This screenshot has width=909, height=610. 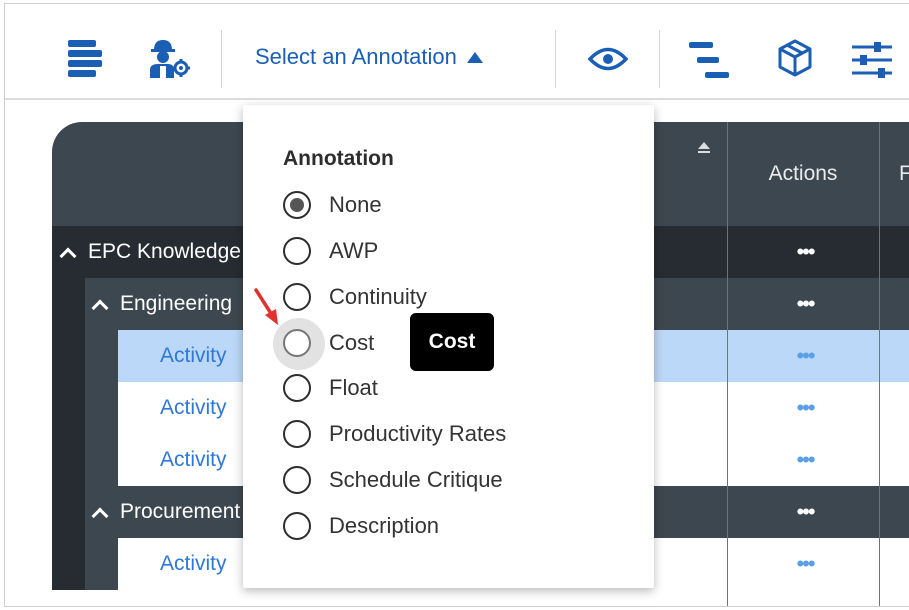 I want to click on row-label: Engineering, so click(x=176, y=303).